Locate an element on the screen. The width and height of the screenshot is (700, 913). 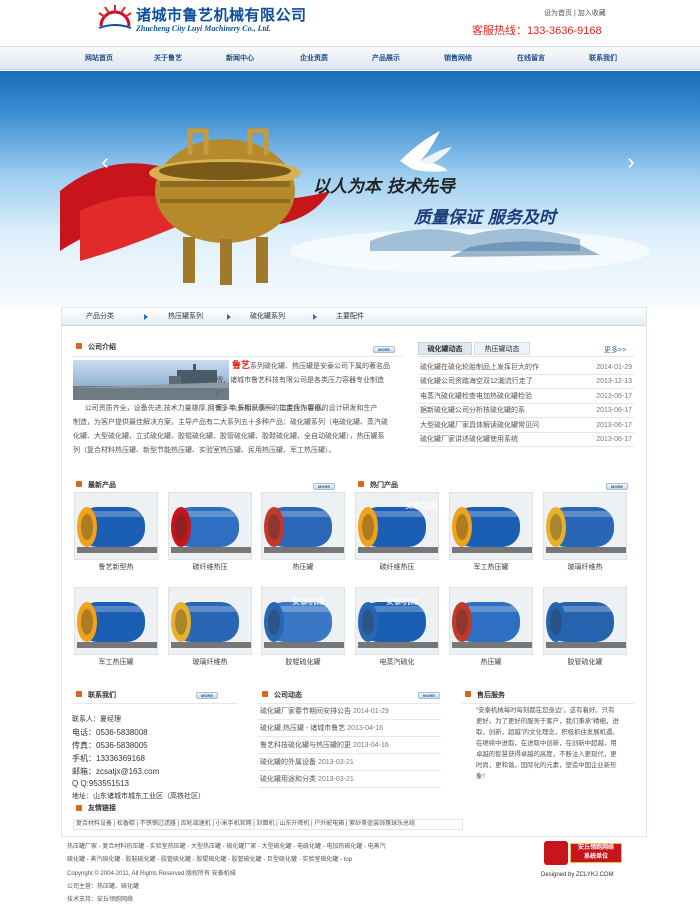
section-bullet-icon is located at coordinates (79, 484).